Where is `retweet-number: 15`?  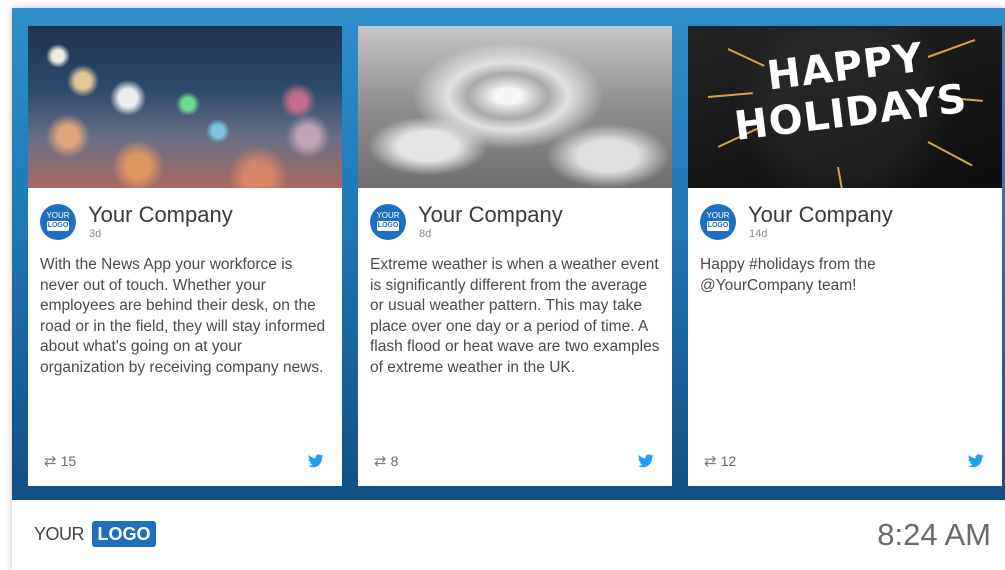 retweet-number: 15 is located at coordinates (68, 461).